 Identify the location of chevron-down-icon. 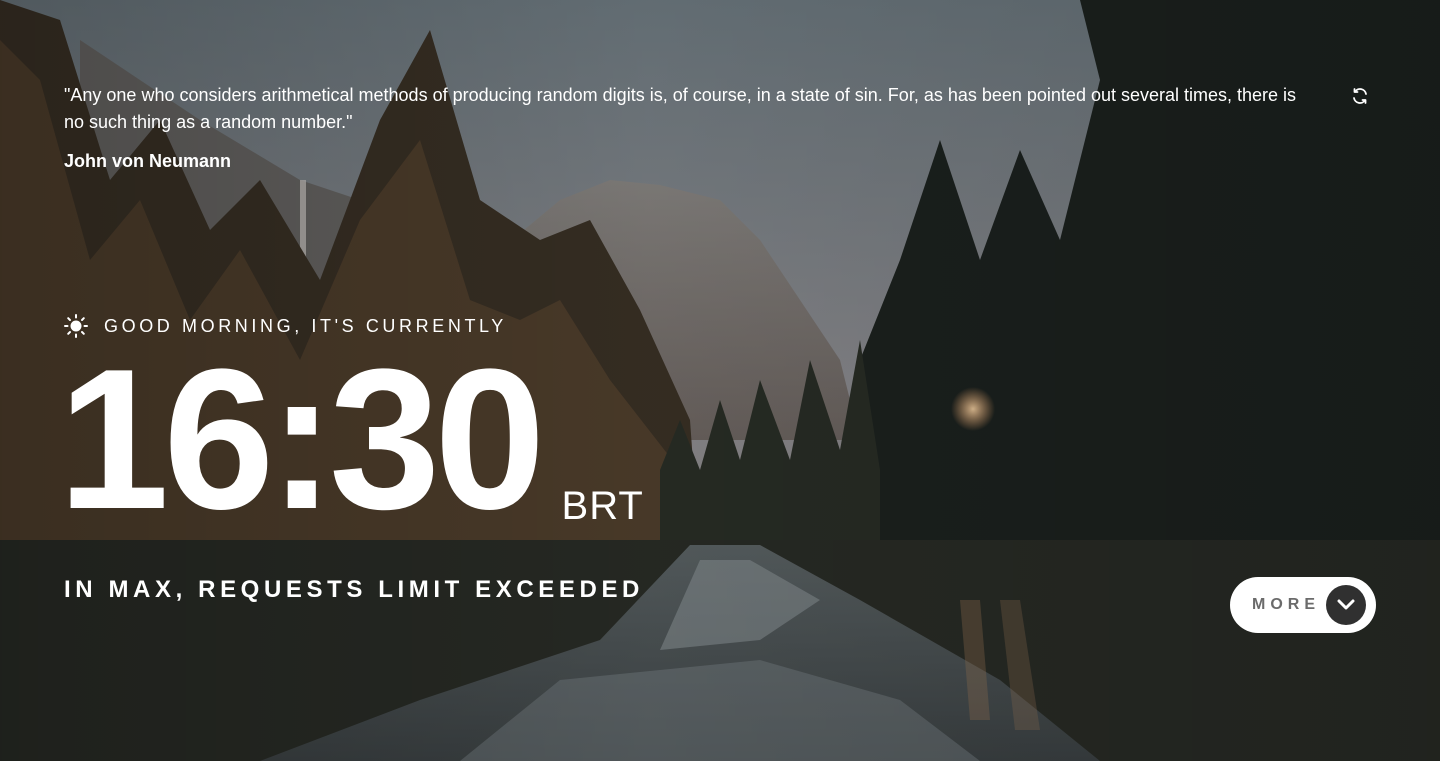
(1346, 604).